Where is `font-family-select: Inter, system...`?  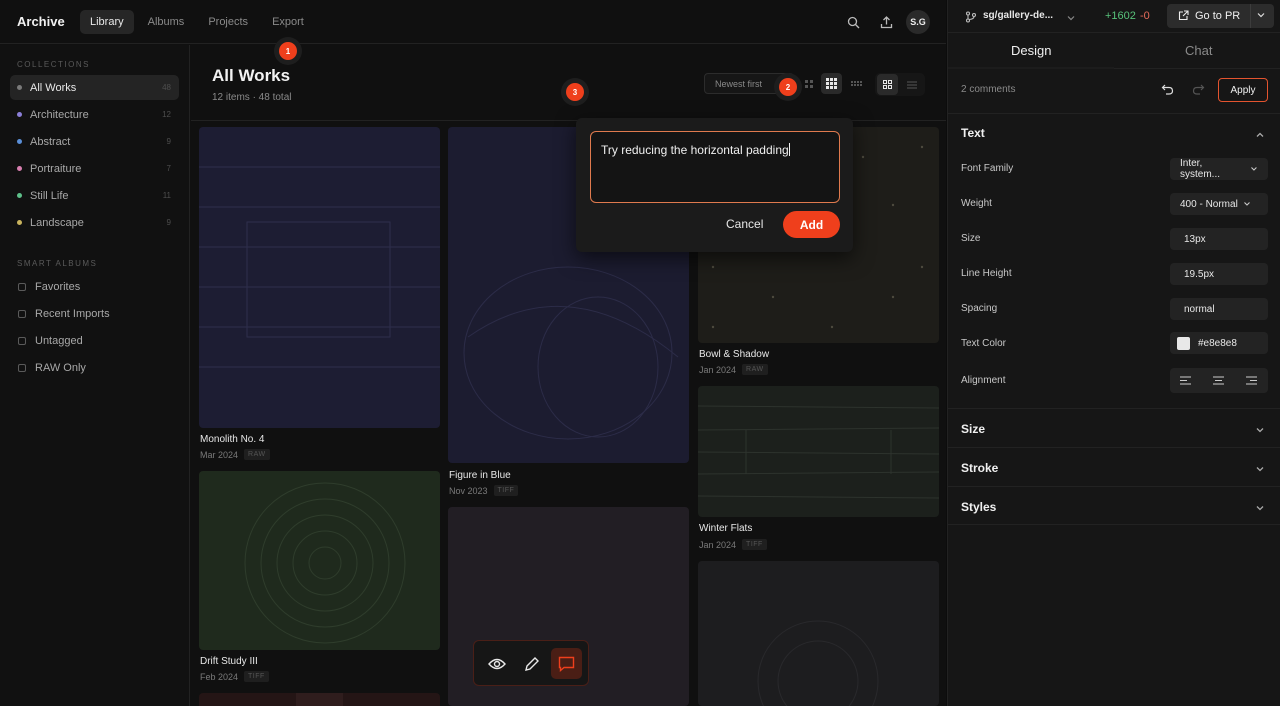
font-family-select: Inter, system... is located at coordinates (1219, 169).